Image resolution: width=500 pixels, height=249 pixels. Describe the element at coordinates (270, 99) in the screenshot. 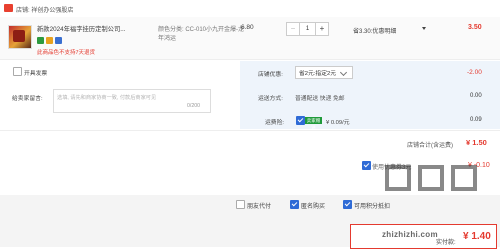

I see `shipping-label: 运送方式:` at that location.